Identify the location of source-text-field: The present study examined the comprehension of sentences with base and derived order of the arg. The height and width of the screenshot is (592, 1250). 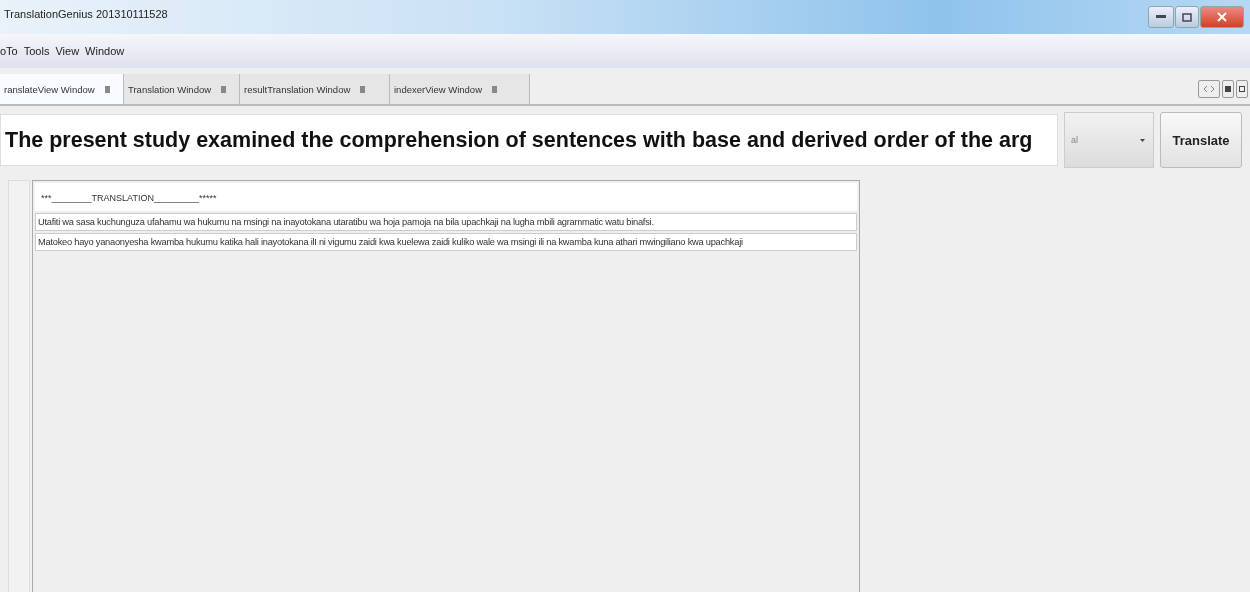
(529, 140).